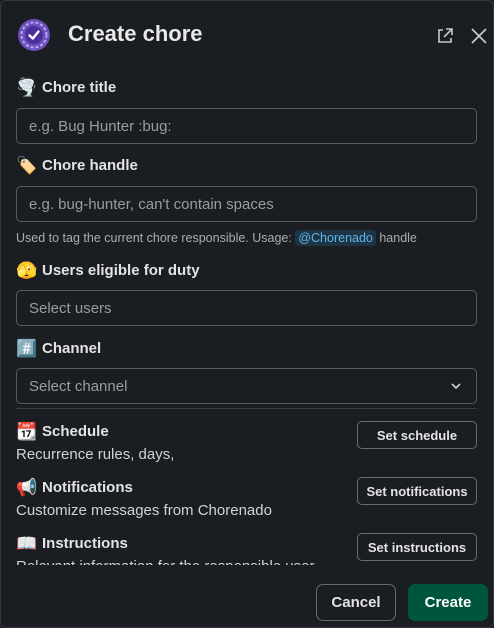  What do you see at coordinates (246, 386) in the screenshot?
I see `channel-select: Select channel` at bounding box center [246, 386].